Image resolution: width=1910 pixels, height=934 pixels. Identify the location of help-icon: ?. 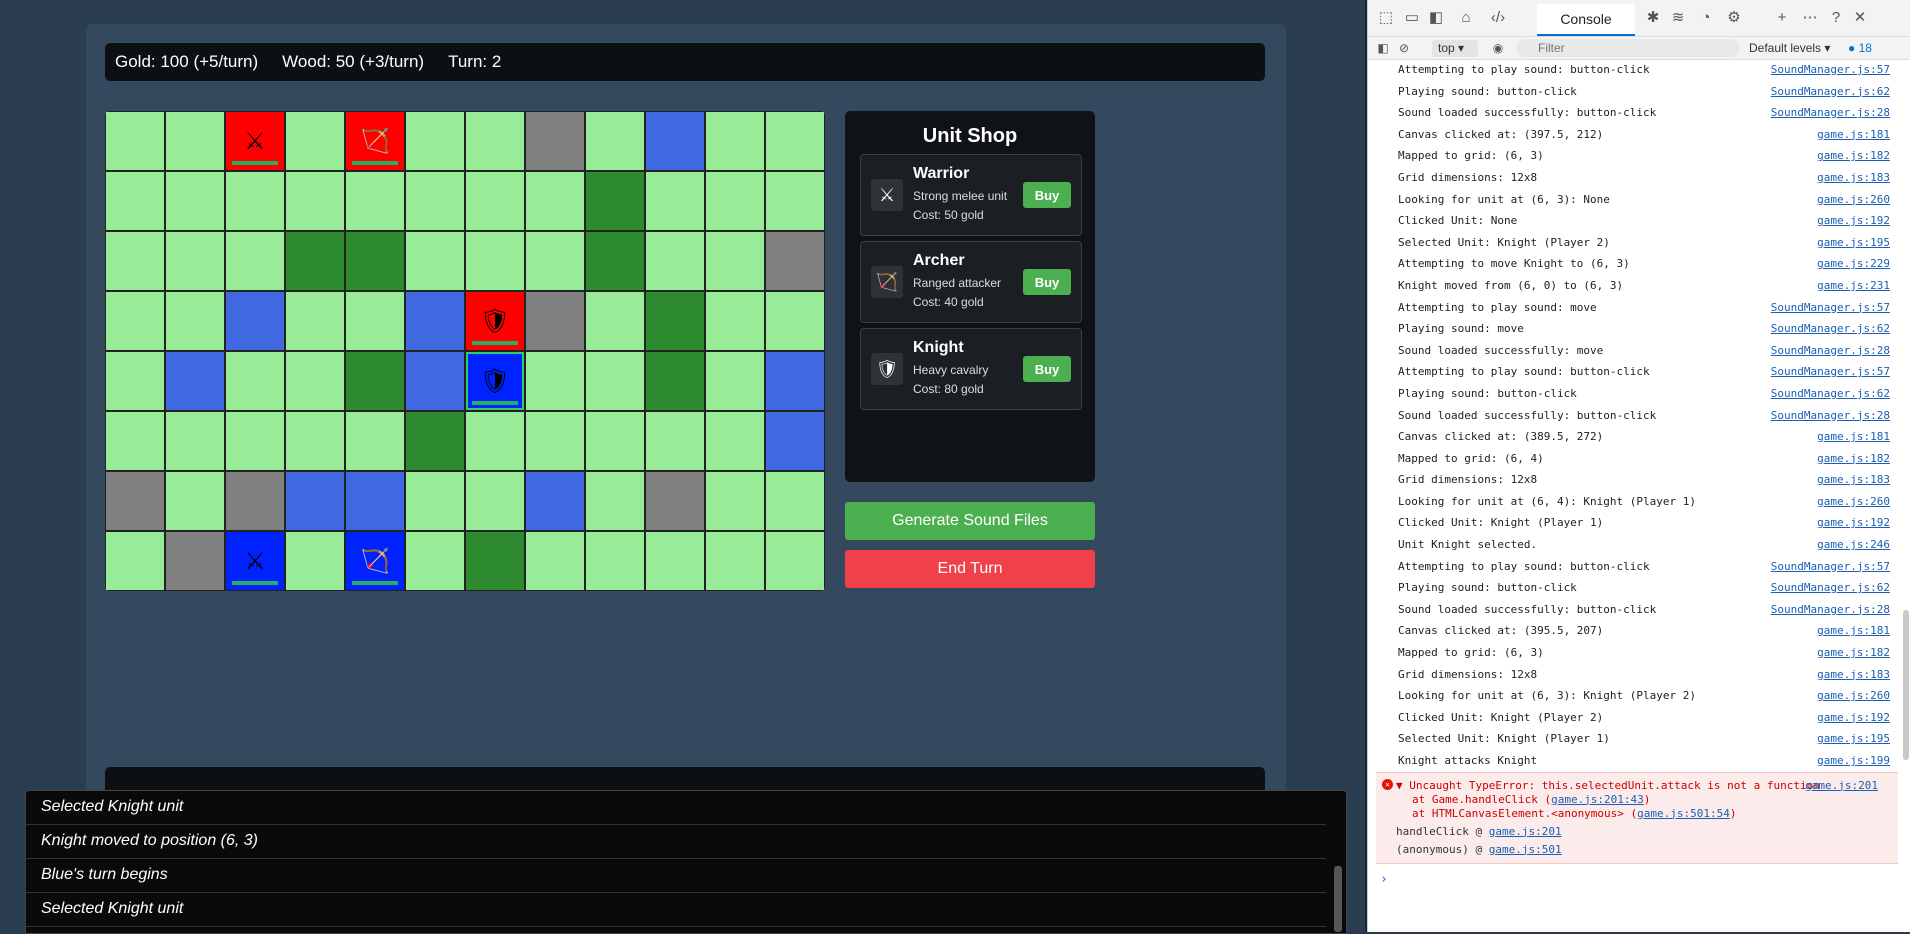
(1836, 18).